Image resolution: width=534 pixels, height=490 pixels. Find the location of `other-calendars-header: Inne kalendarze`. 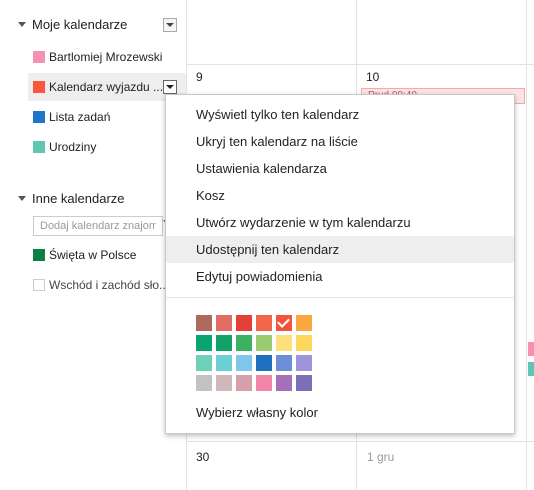

other-calendars-header: Inne kalendarze is located at coordinates (93, 198).